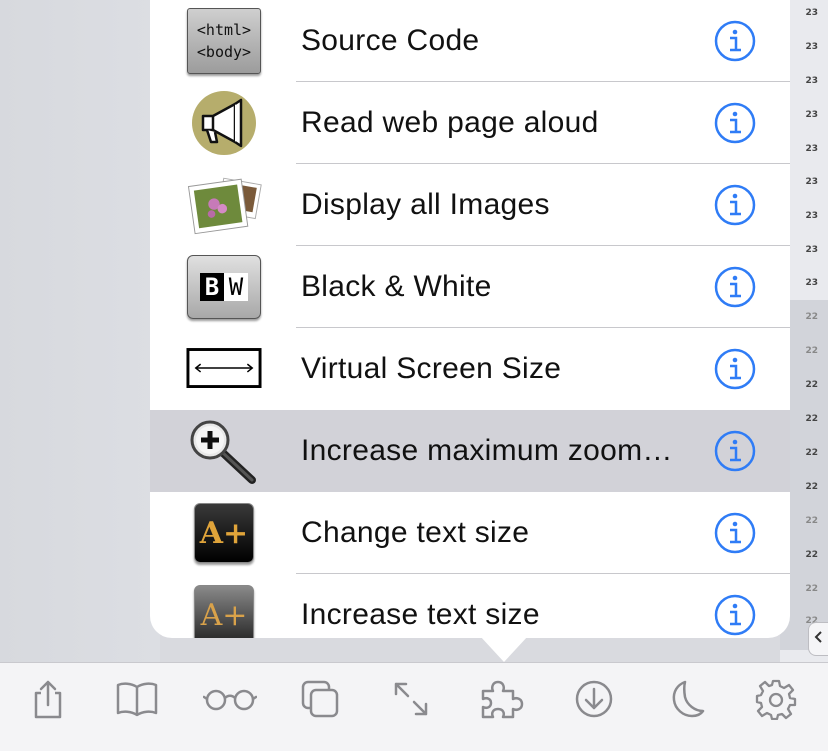 This screenshot has height=751, width=828. I want to click on bookmarks-button, so click(137, 701).